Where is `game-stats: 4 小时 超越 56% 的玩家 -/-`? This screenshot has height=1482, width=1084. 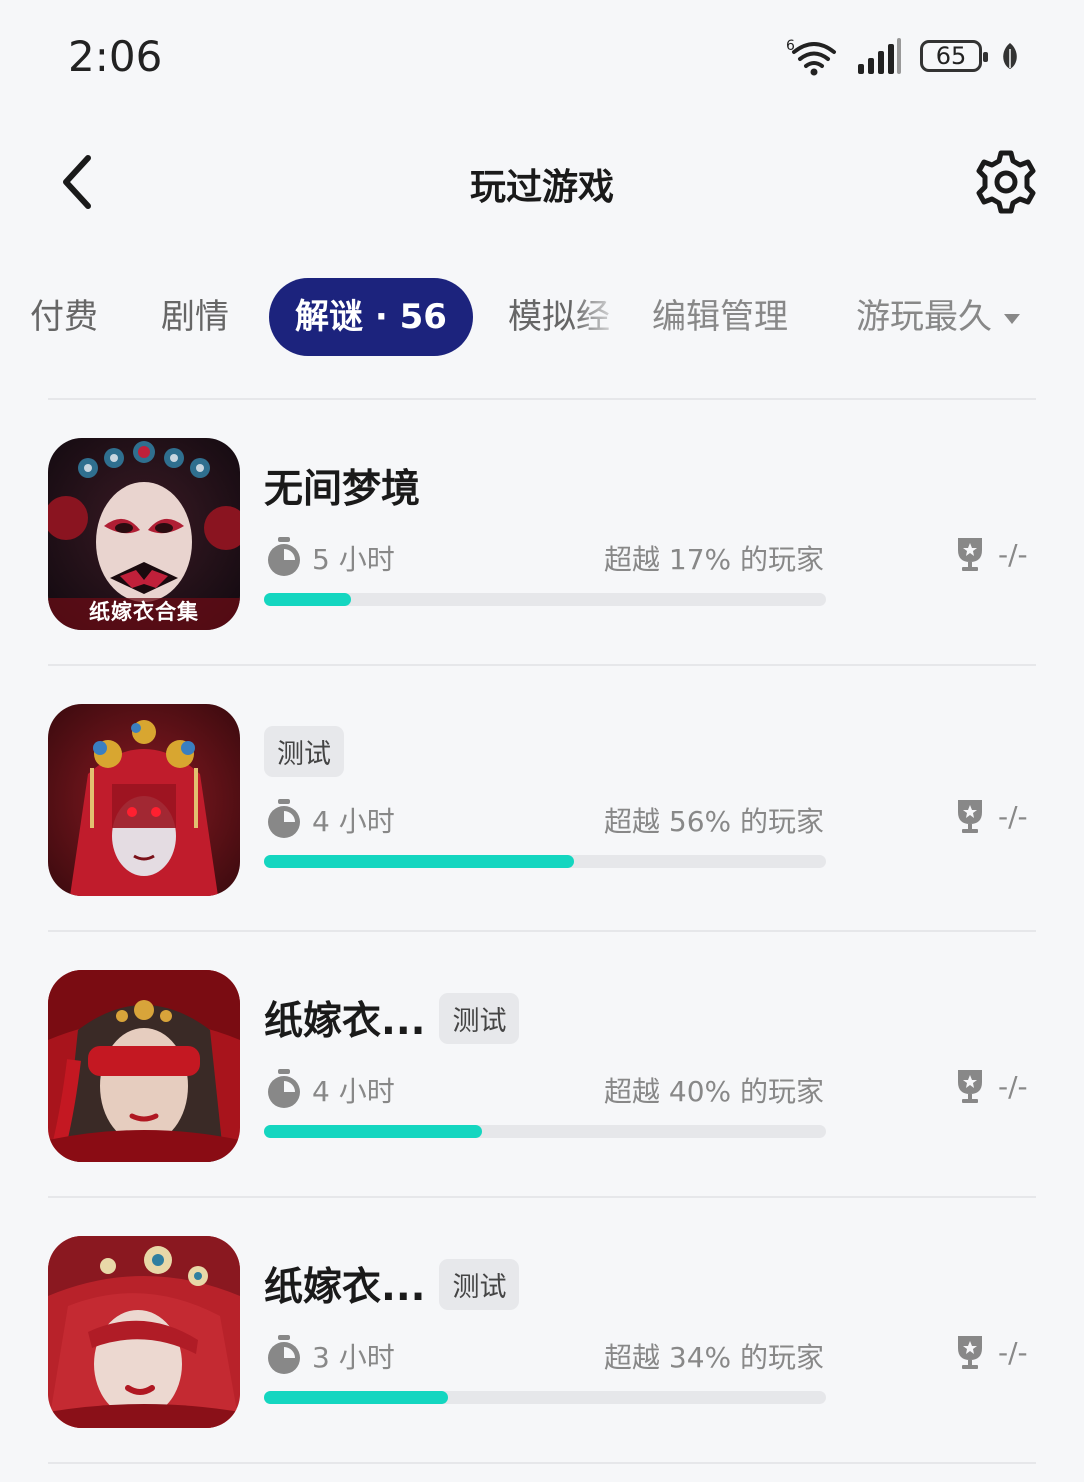
game-stats: 4 小时 超越 56% 的玩家 -/- is located at coordinates (650, 819).